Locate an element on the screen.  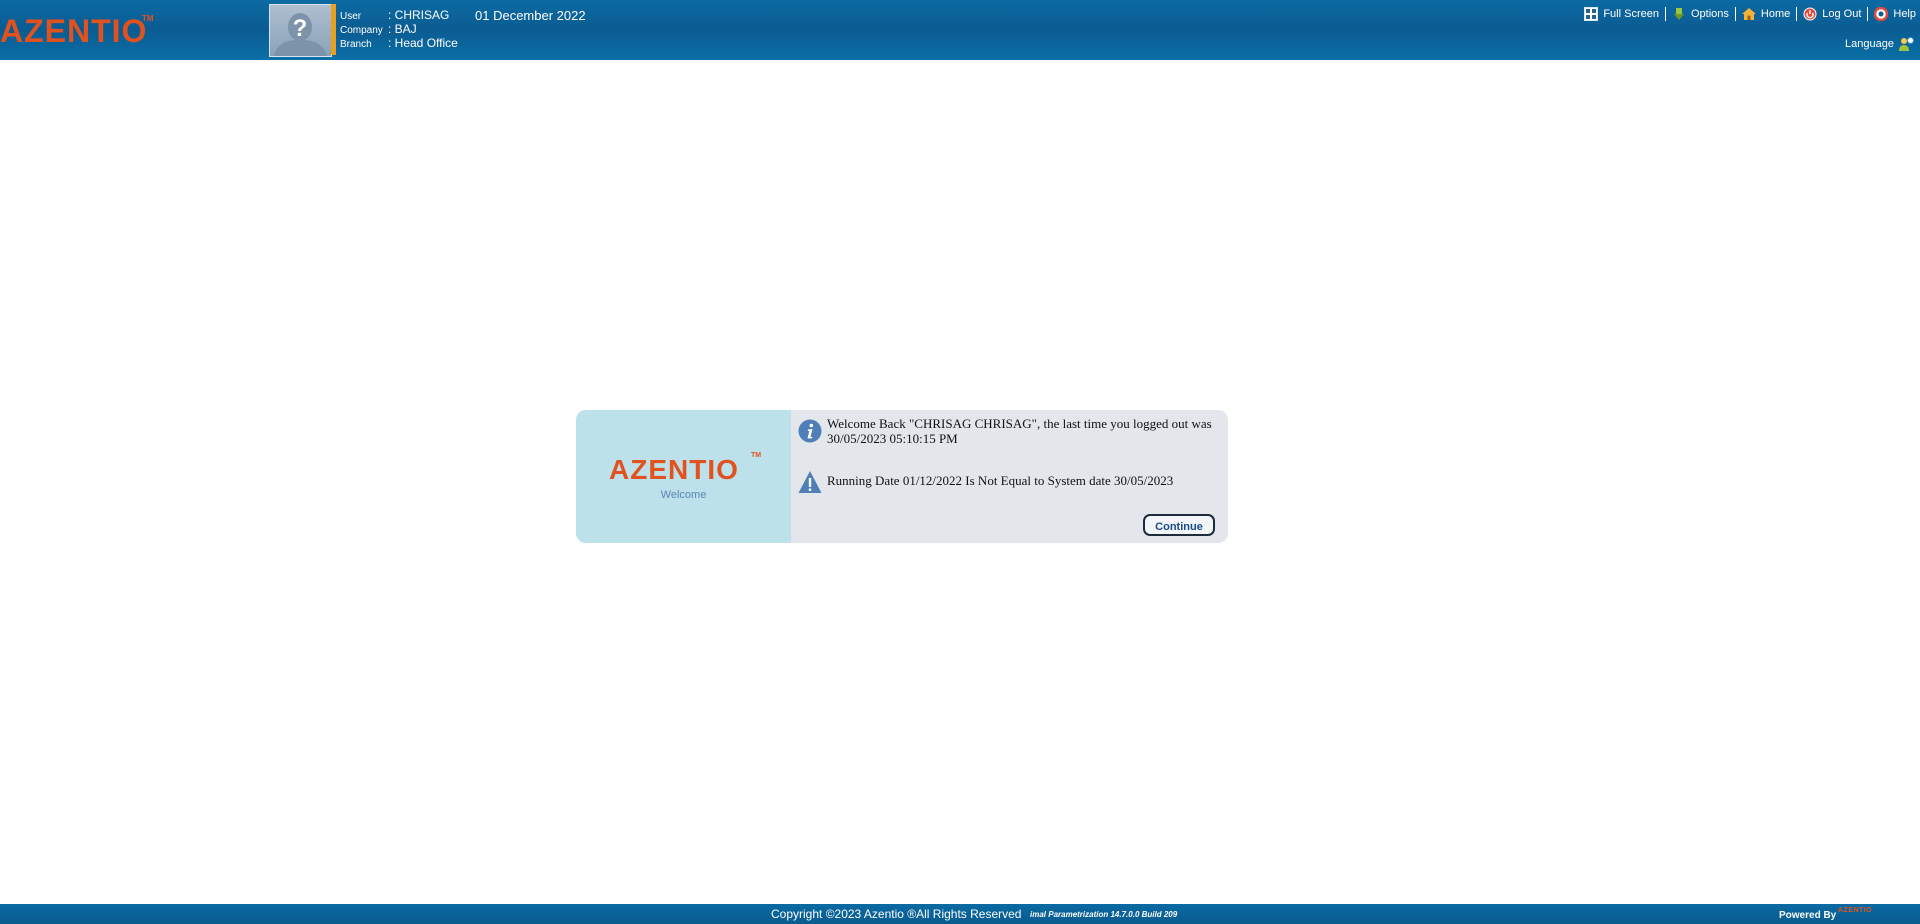
home-link: Home is located at coordinates (1766, 14).